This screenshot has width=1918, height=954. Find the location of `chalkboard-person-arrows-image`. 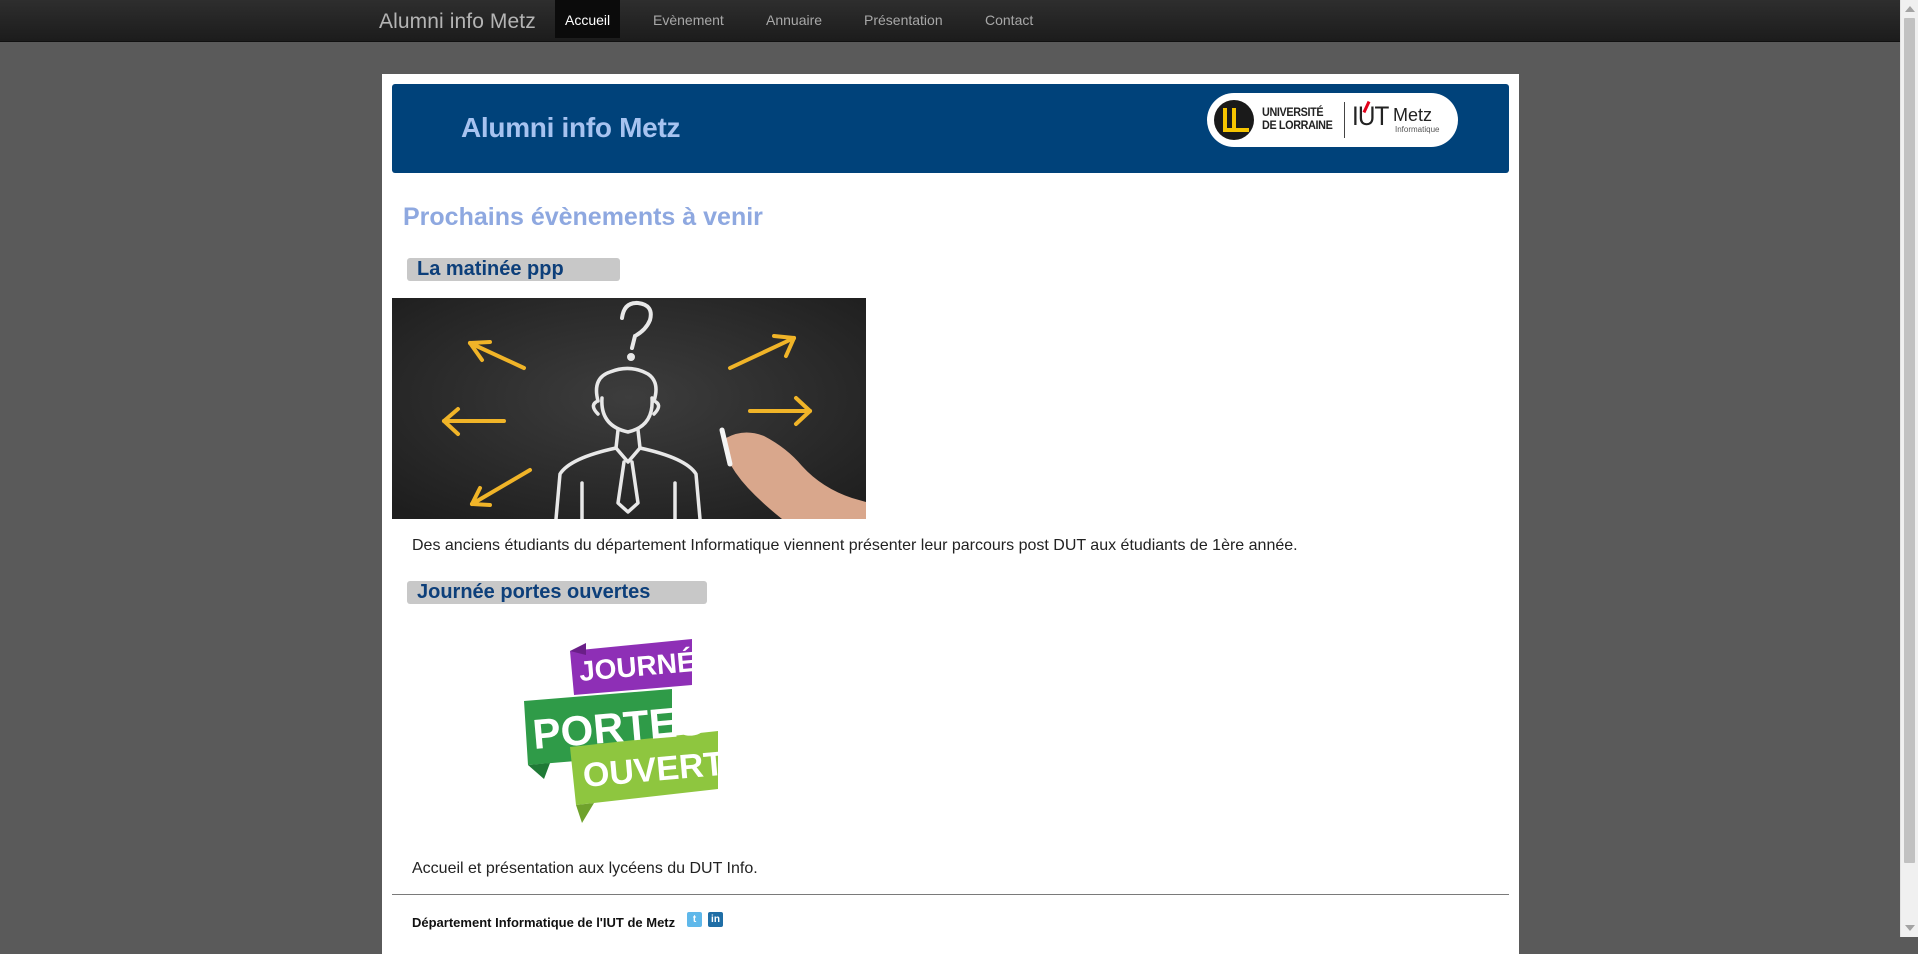

chalkboard-person-arrows-image is located at coordinates (629, 408).